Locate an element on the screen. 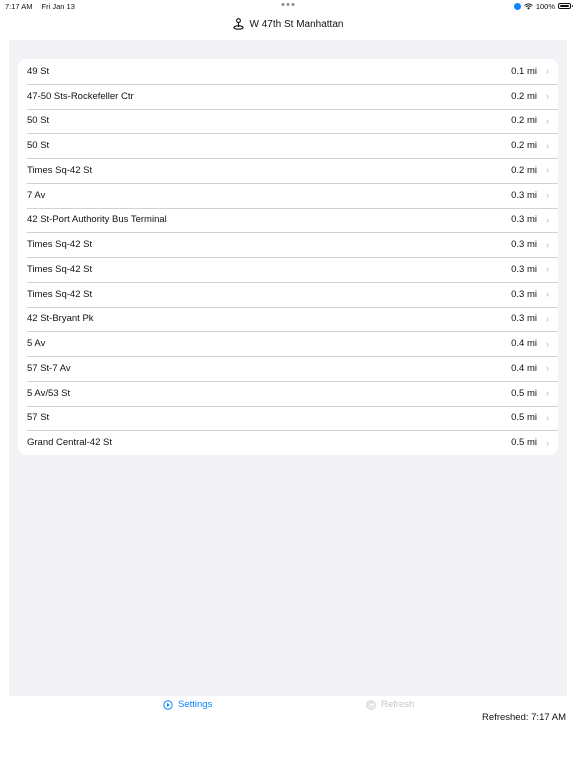 This screenshot has height=768, width=576. station-name: 42 St-Bryant Pk is located at coordinates (60, 319).